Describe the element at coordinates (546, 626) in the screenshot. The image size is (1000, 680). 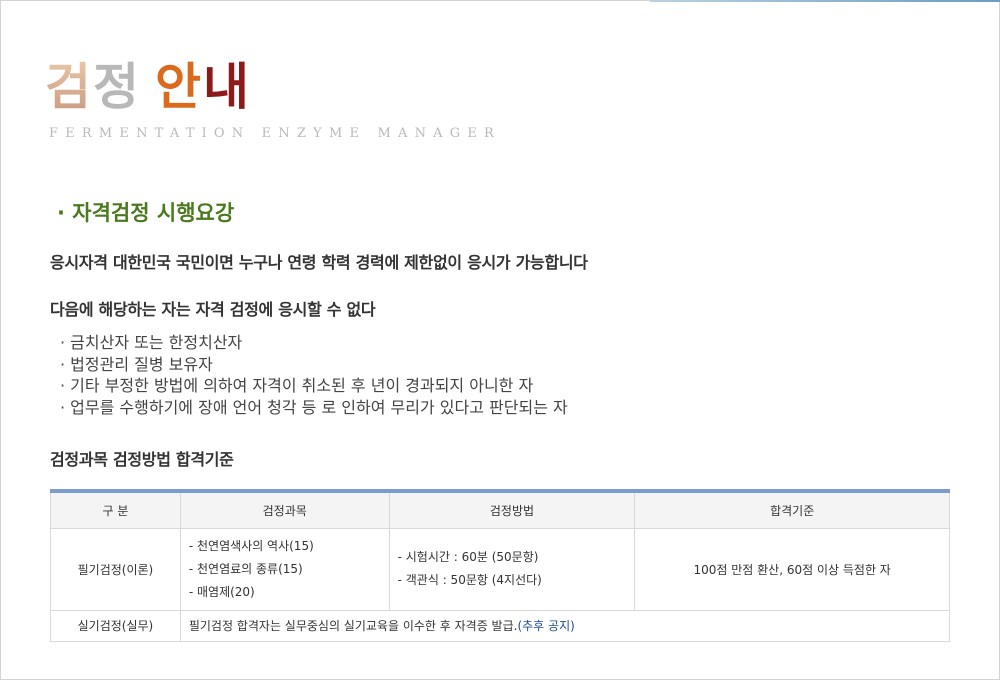
I see `practical-note-highlight: (추후 공지)` at that location.